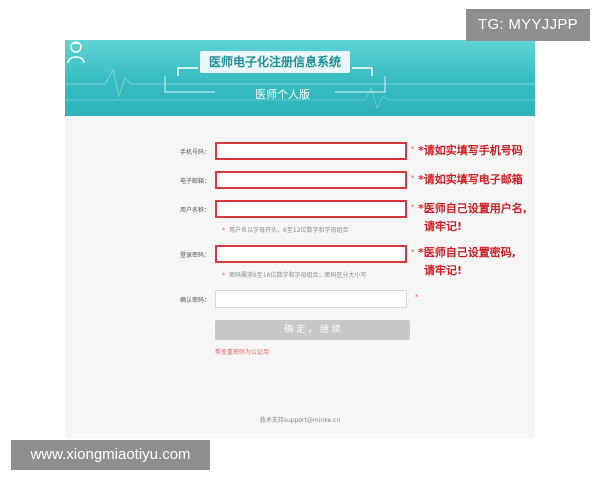 This screenshot has height=480, width=600. I want to click on username-input, so click(311, 209).